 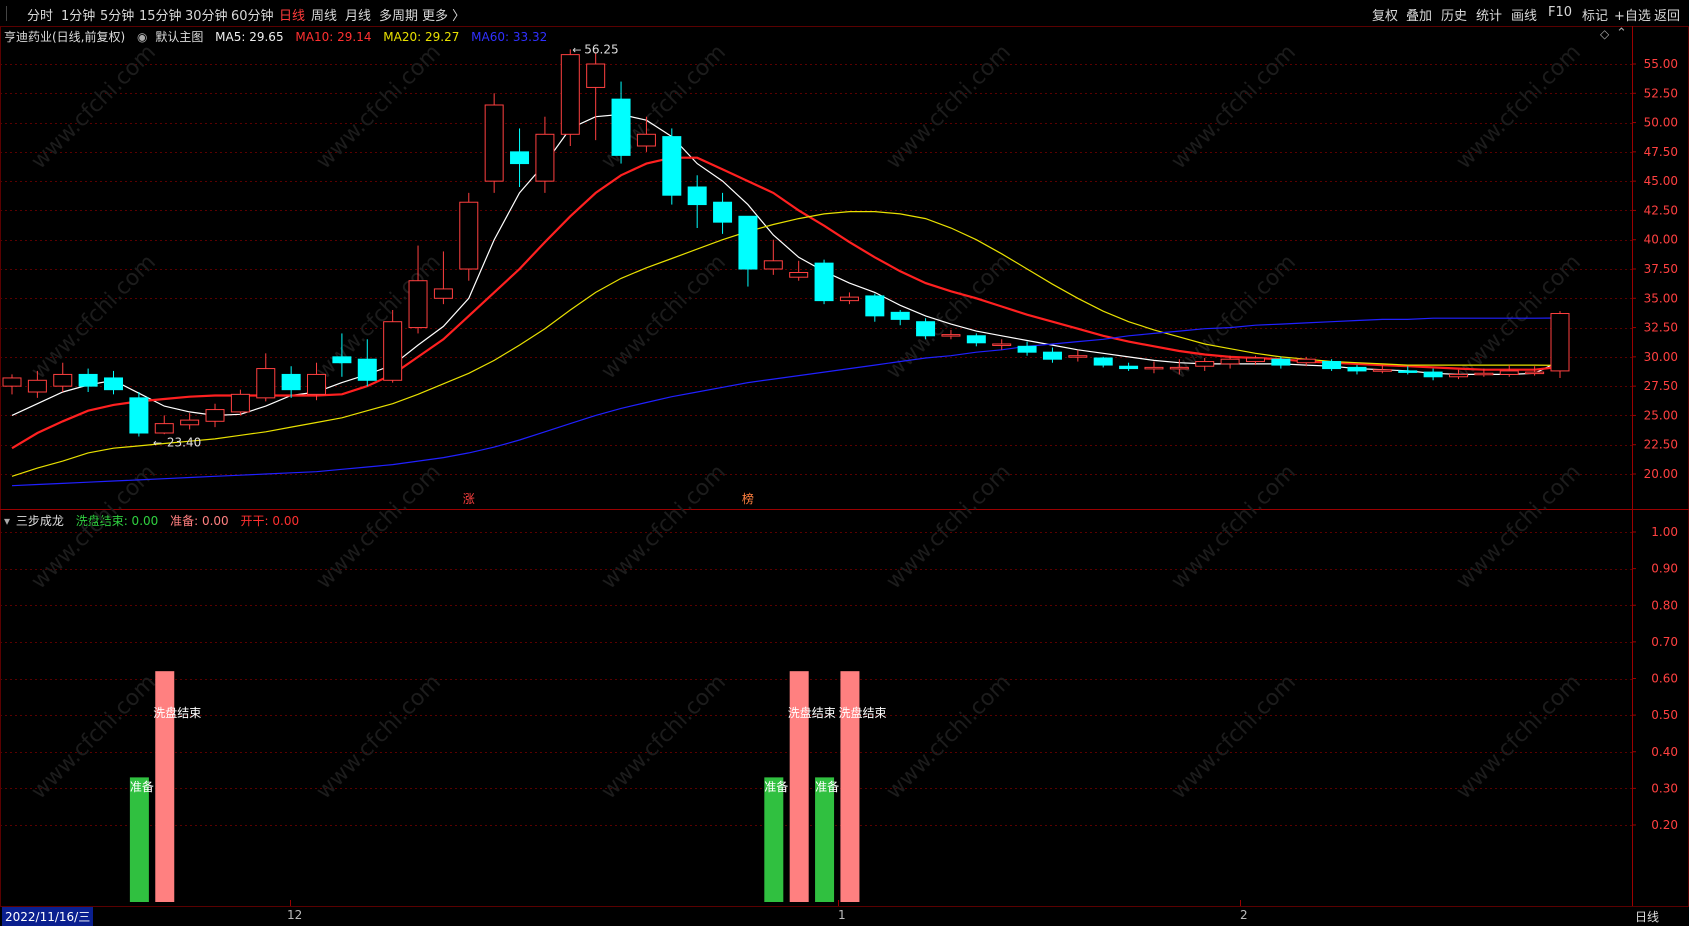 I want to click on y-tick-label: 22.50, so click(x=1661, y=445).